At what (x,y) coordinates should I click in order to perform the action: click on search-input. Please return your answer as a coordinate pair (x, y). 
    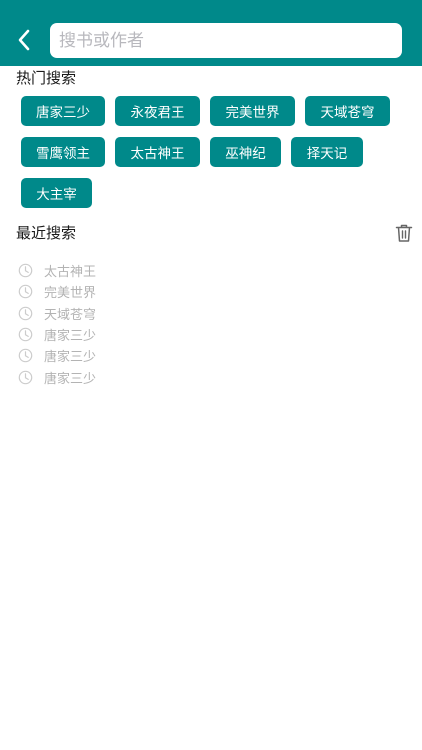
    Looking at the image, I should click on (230, 40).